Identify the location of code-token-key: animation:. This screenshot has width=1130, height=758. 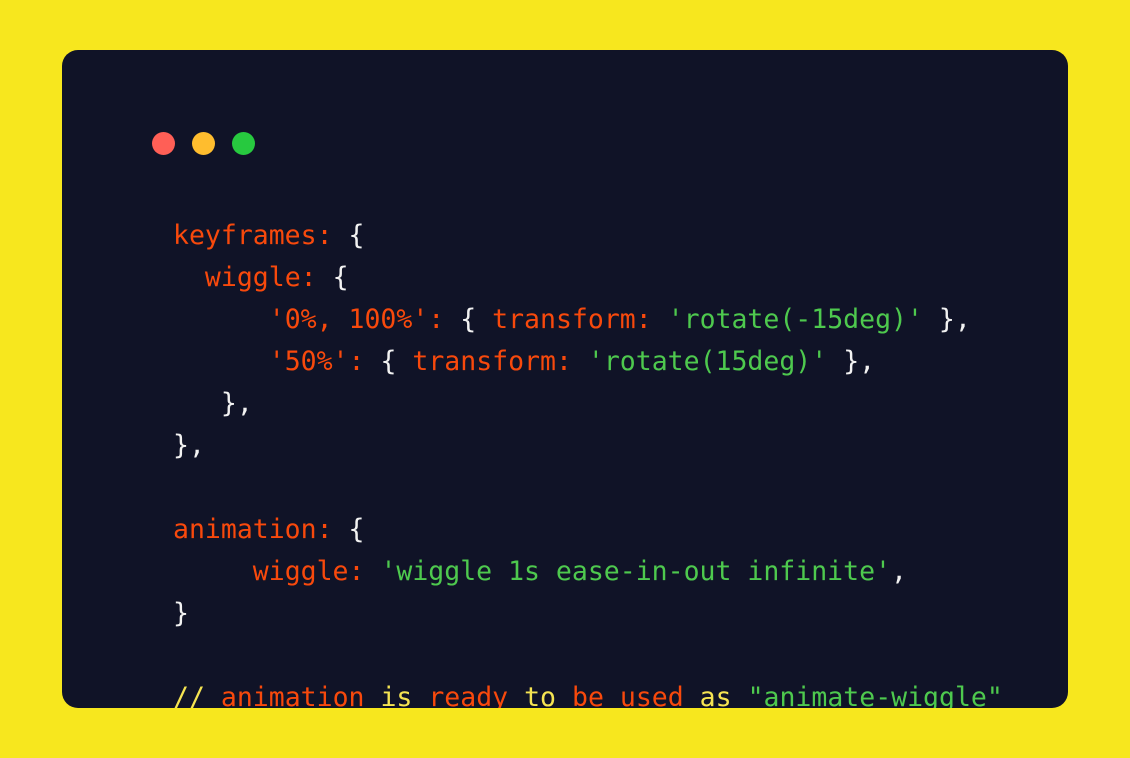
(253, 529).